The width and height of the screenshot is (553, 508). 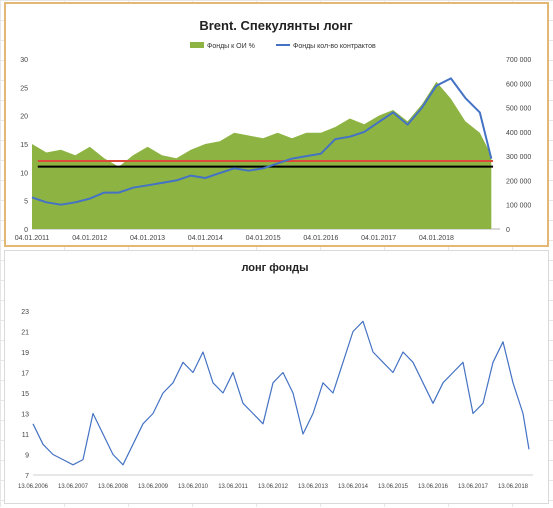 What do you see at coordinates (518, 84) in the screenshot?
I see `y-right-tick-label: 600 000` at bounding box center [518, 84].